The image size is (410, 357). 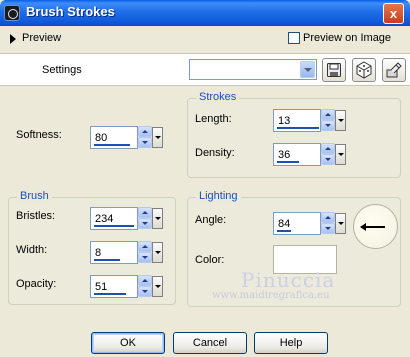 What do you see at coordinates (294, 38) in the screenshot?
I see `preview-on-image-checkbox` at bounding box center [294, 38].